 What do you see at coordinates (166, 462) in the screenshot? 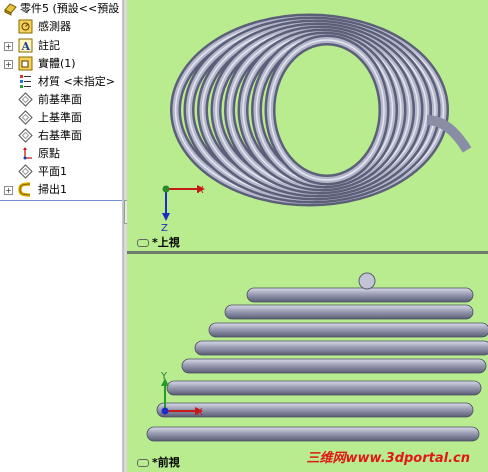
I see `view-name: *前視` at bounding box center [166, 462].